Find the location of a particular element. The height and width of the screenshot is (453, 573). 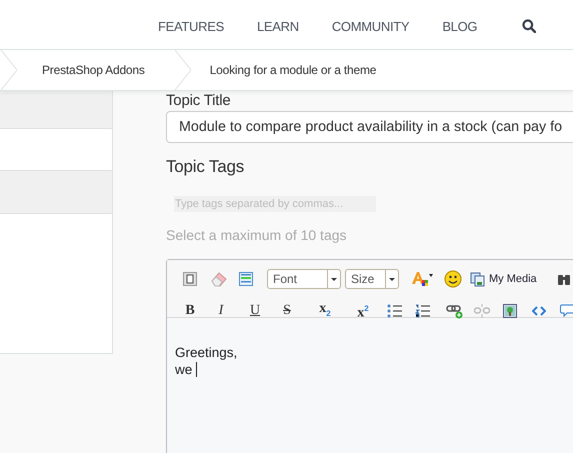

nav-link: COMMUNITY is located at coordinates (371, 24).